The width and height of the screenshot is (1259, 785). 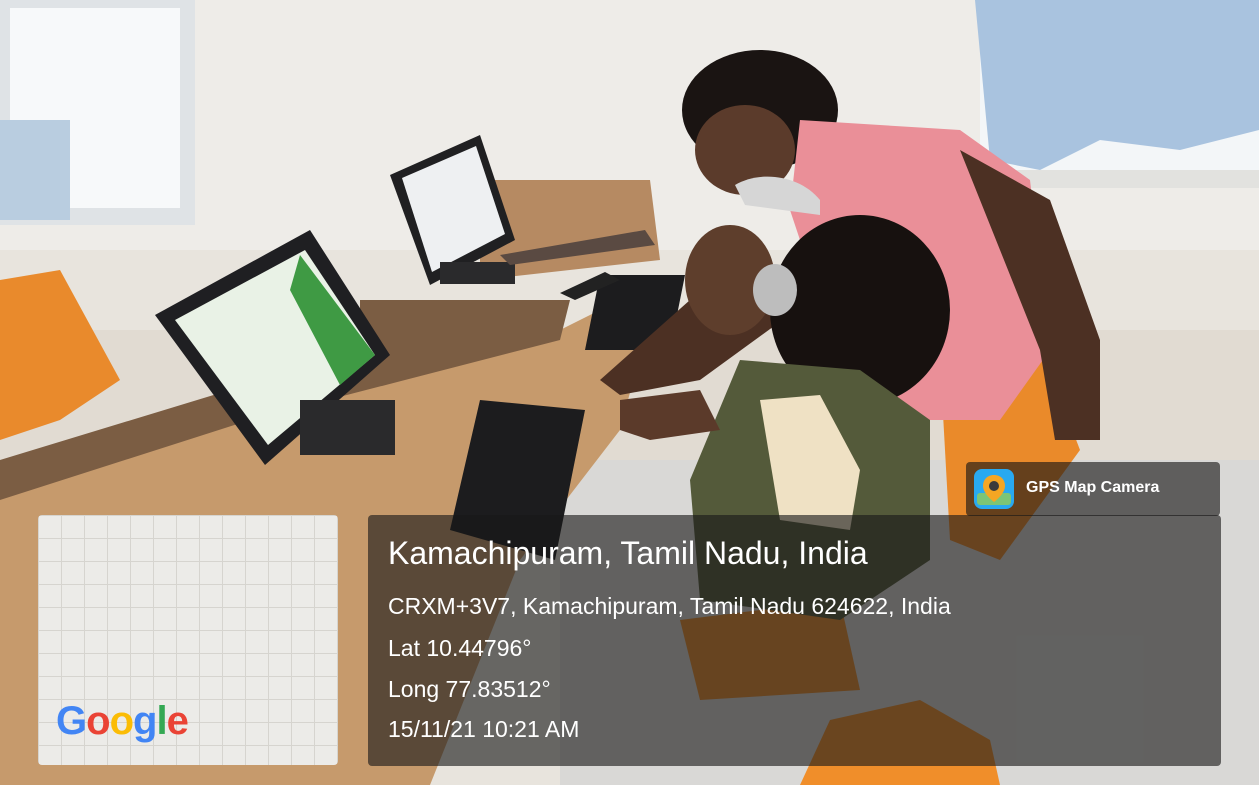 I want to click on app-name: GPS Map Camera, so click(x=1093, y=487).